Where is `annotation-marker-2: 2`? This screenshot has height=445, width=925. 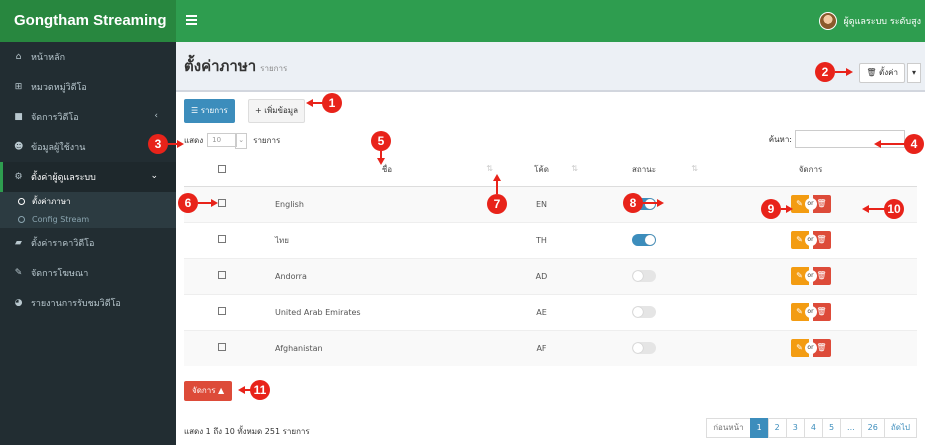 annotation-marker-2: 2 is located at coordinates (825, 72).